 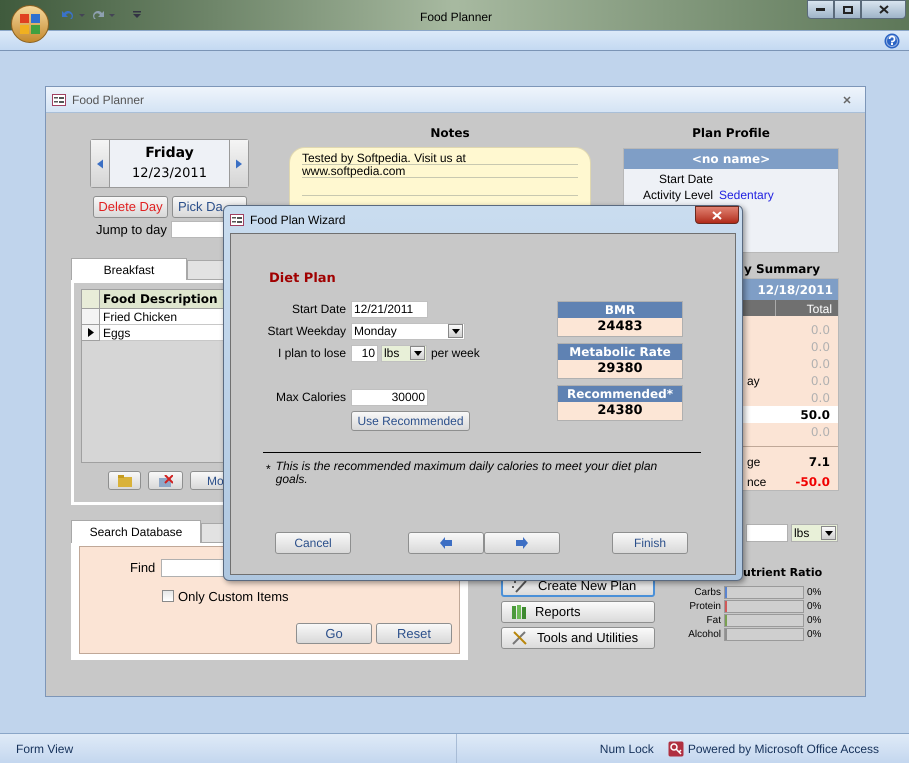 What do you see at coordinates (298, 220) in the screenshot?
I see `wizard-title: Food Plan Wizard` at bounding box center [298, 220].